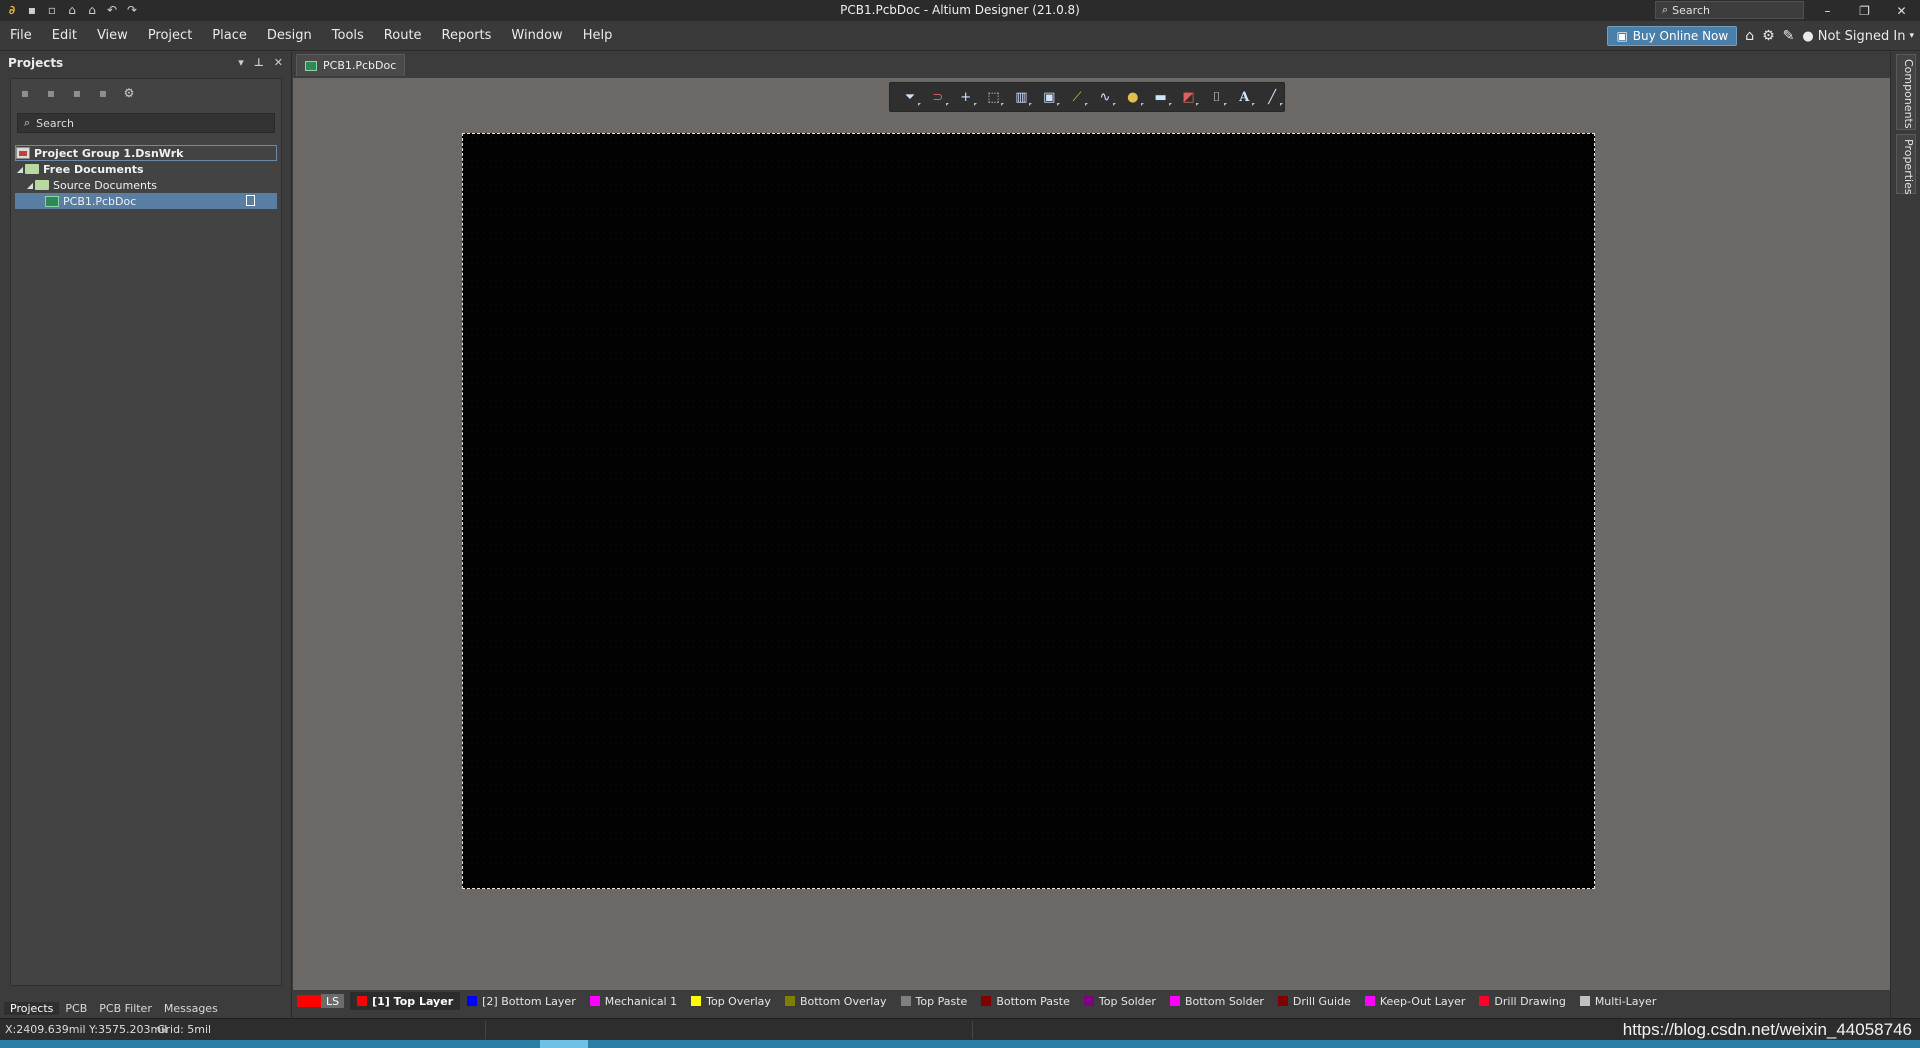  What do you see at coordinates (1033, 1001) in the screenshot?
I see `layer-tab-label: Bottom Paste` at bounding box center [1033, 1001].